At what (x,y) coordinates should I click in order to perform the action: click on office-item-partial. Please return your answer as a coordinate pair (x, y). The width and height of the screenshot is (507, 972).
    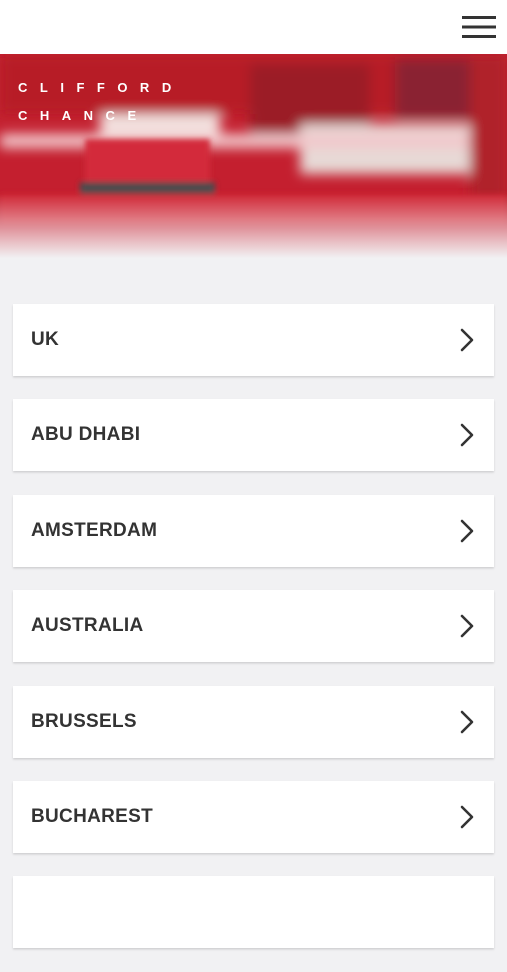
    Looking at the image, I should click on (253, 912).